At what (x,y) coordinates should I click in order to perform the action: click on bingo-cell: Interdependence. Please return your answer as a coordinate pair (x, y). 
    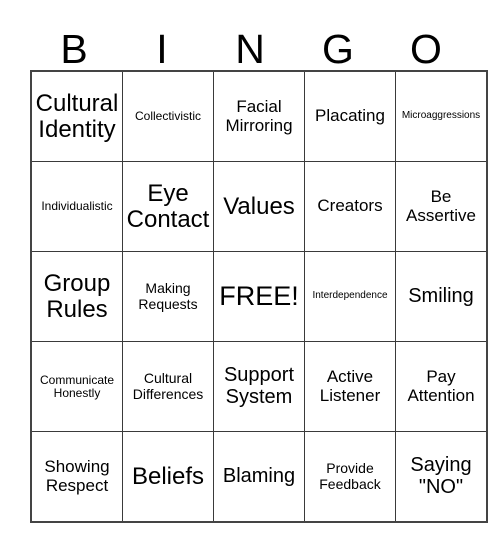
    Looking at the image, I should click on (350, 296).